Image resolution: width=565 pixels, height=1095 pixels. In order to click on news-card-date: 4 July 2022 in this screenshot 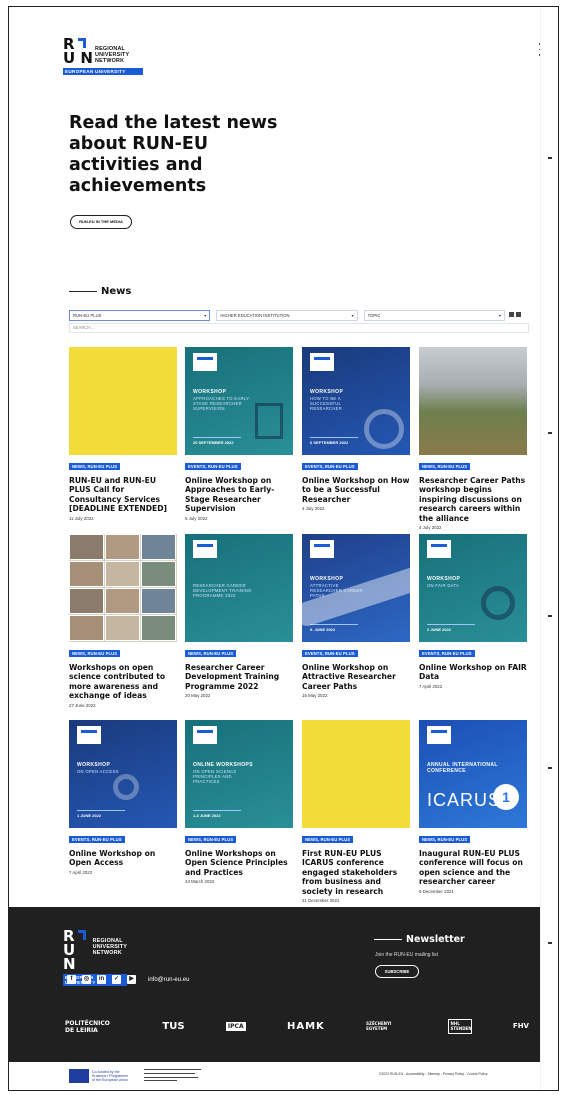, I will do `click(430, 528)`.